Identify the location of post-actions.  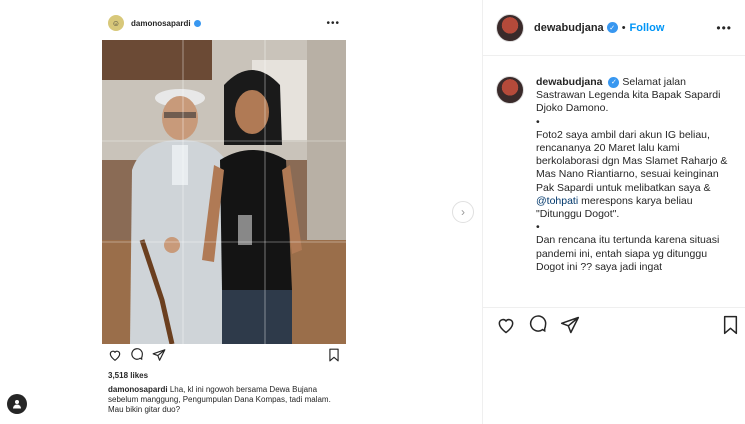
(614, 326).